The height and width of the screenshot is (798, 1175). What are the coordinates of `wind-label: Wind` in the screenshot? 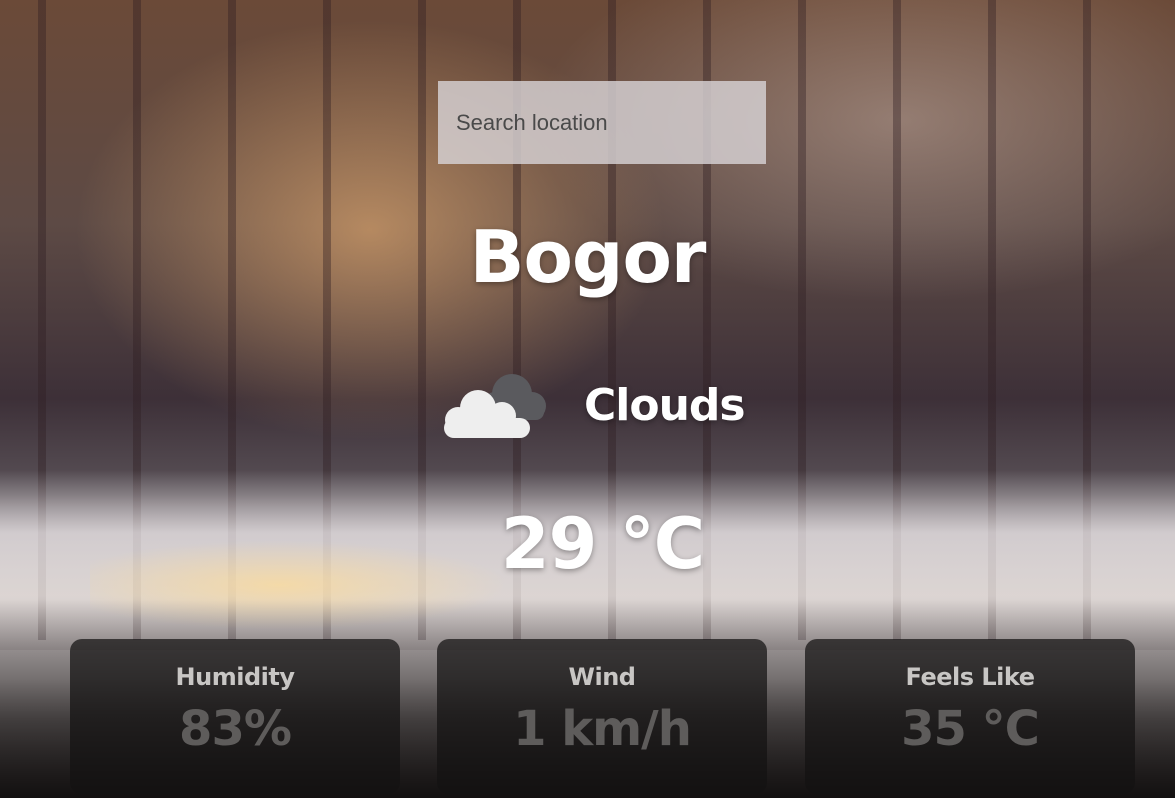 It's located at (602, 677).